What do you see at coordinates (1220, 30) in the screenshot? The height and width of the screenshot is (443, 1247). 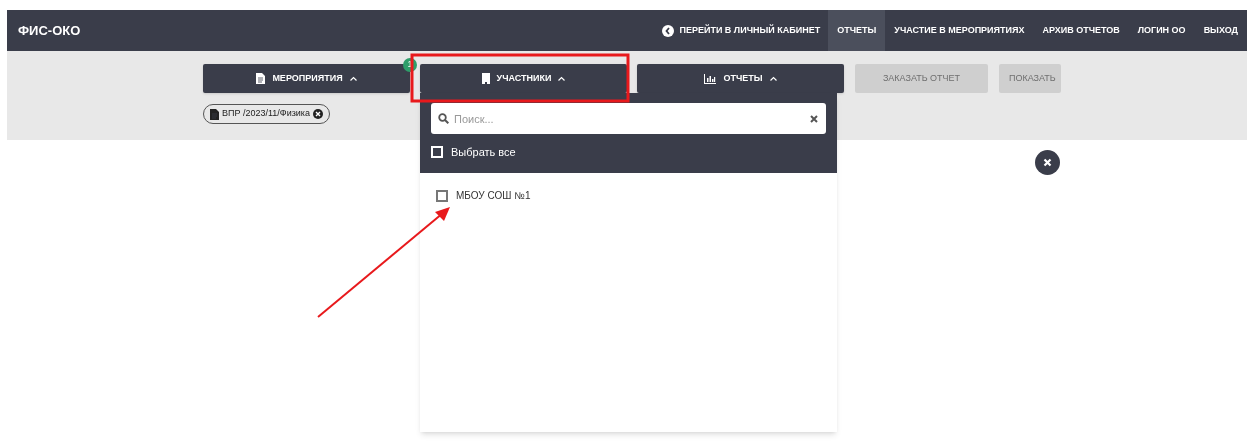 I see `nav-tab: ВЫХОД` at bounding box center [1220, 30].